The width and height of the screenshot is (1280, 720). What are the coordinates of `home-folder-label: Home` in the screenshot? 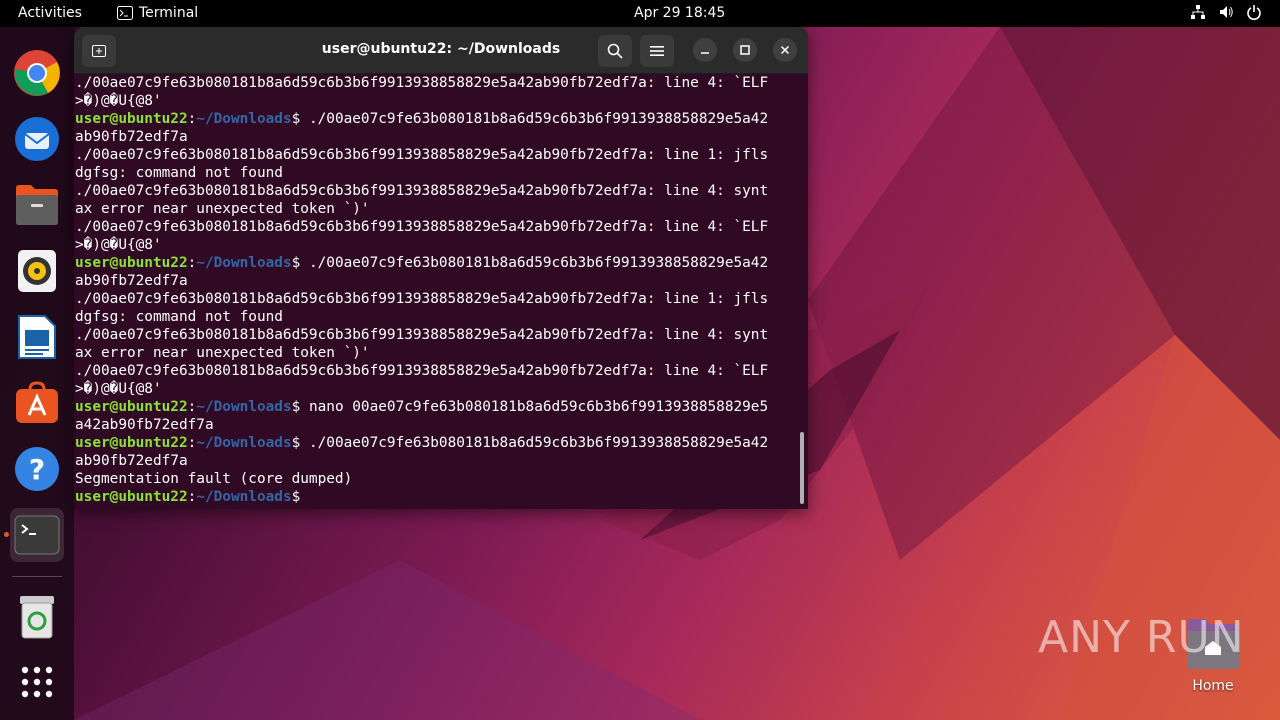 It's located at (1213, 686).